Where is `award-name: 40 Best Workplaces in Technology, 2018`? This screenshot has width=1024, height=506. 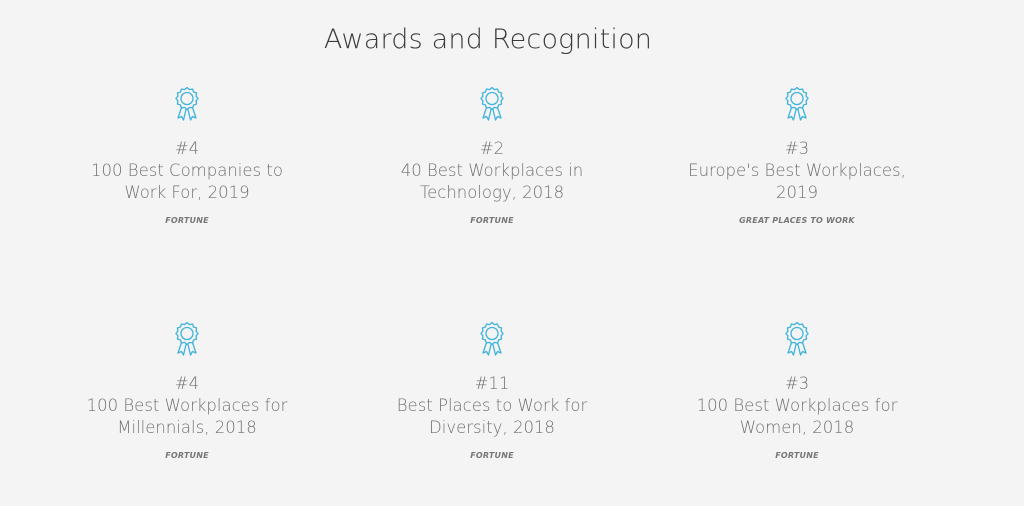 award-name: 40 Best Workplaces in Technology, 2018 is located at coordinates (492, 181).